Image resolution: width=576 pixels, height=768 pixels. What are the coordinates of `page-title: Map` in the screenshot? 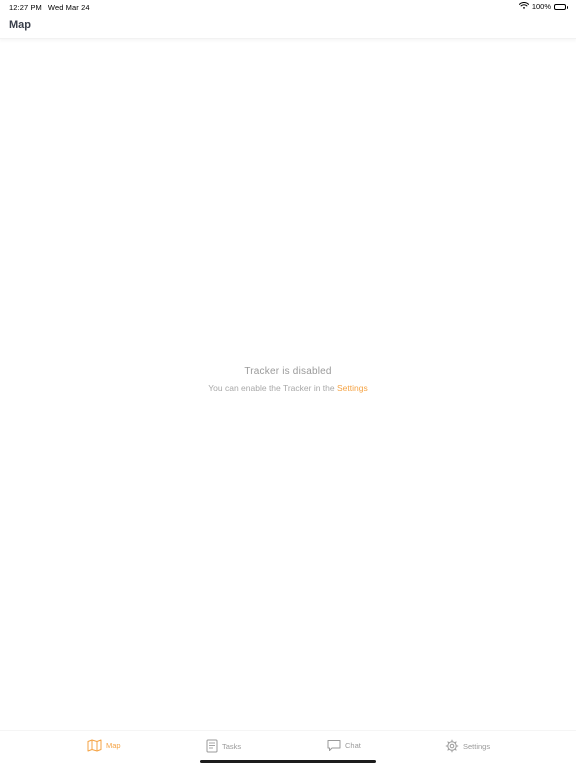 It's located at (20, 25).